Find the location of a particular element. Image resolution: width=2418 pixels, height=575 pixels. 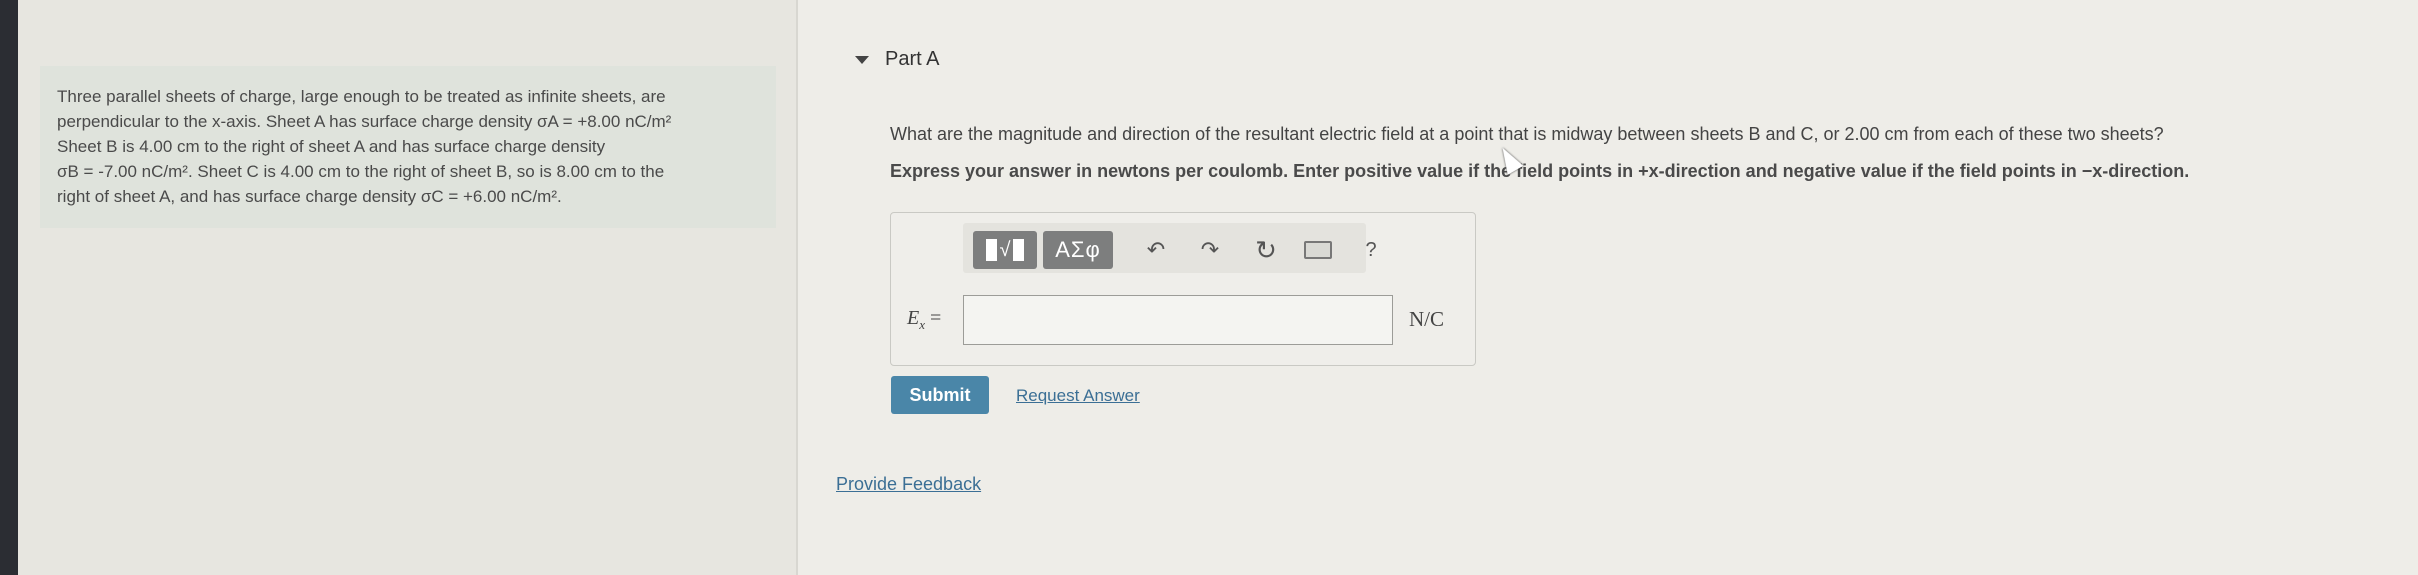

math-toolbar: √ ΑΣφ ↶ ↷ ↻ ? is located at coordinates (1170, 248).